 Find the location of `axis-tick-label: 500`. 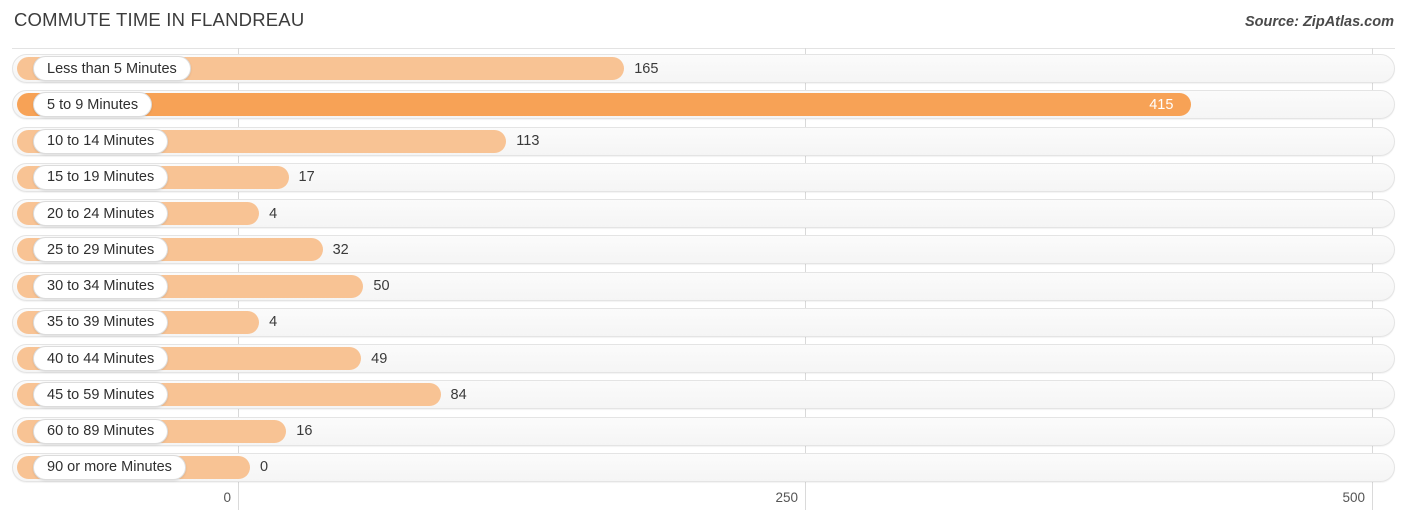

axis-tick-label: 500 is located at coordinates (1353, 497).